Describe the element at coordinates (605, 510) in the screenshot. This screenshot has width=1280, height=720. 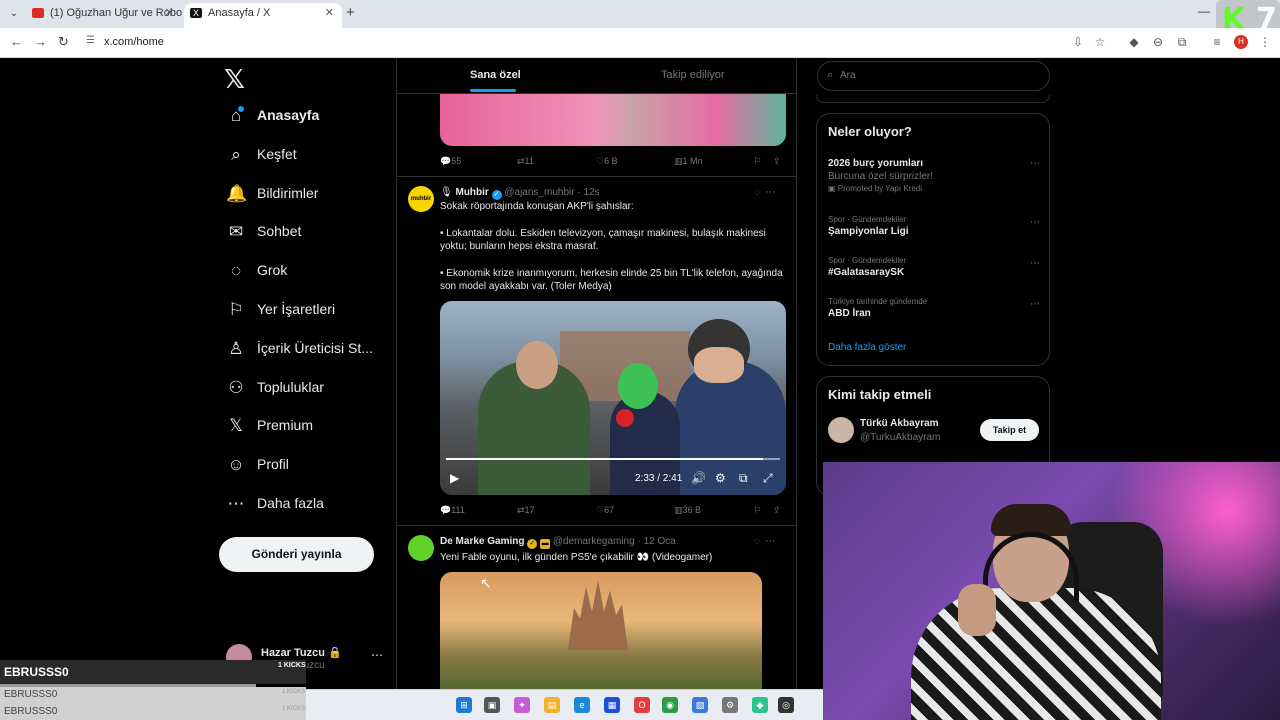
I see `like-button: ♡ 67` at that location.